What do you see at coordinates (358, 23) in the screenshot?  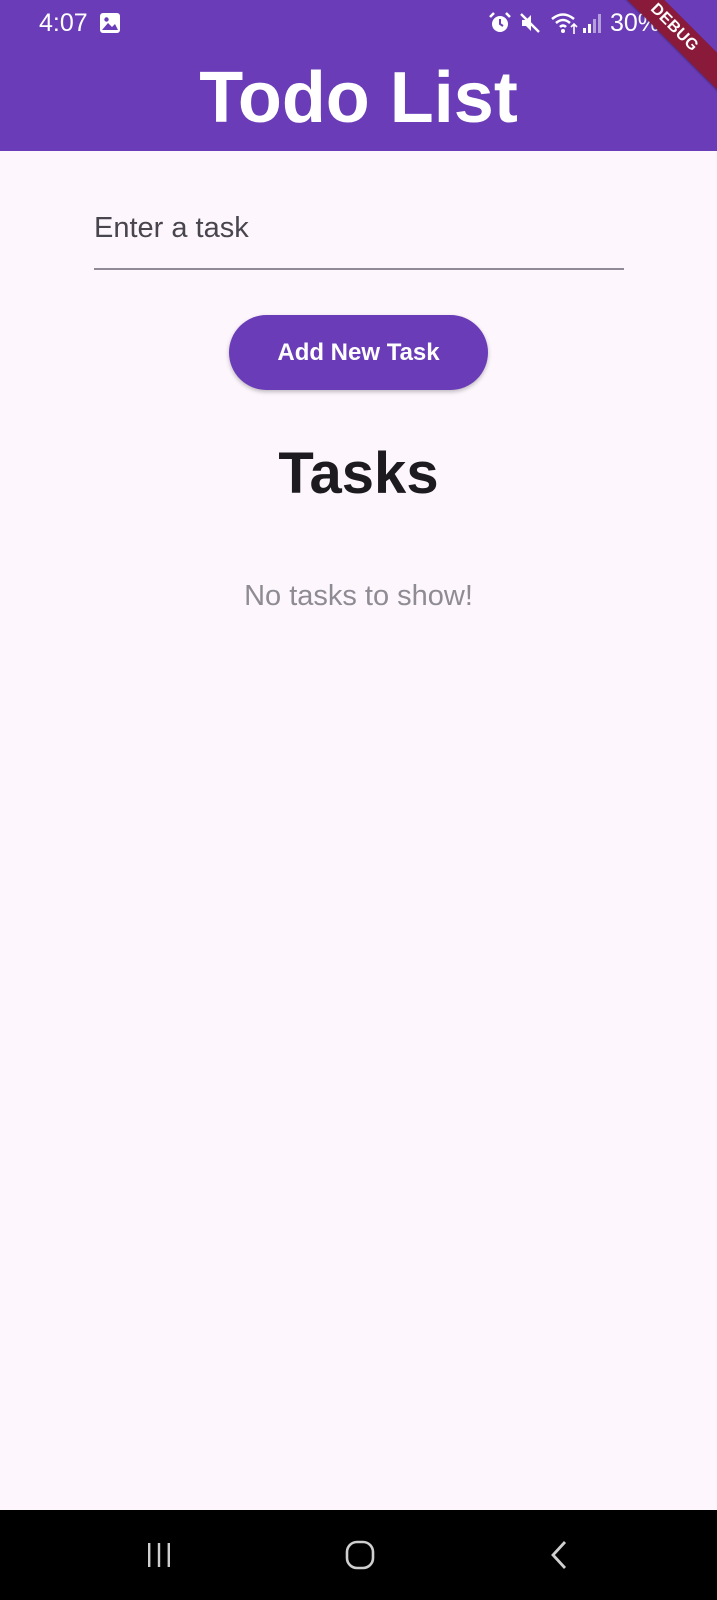 I see `status-bar: 4:07 30%` at bounding box center [358, 23].